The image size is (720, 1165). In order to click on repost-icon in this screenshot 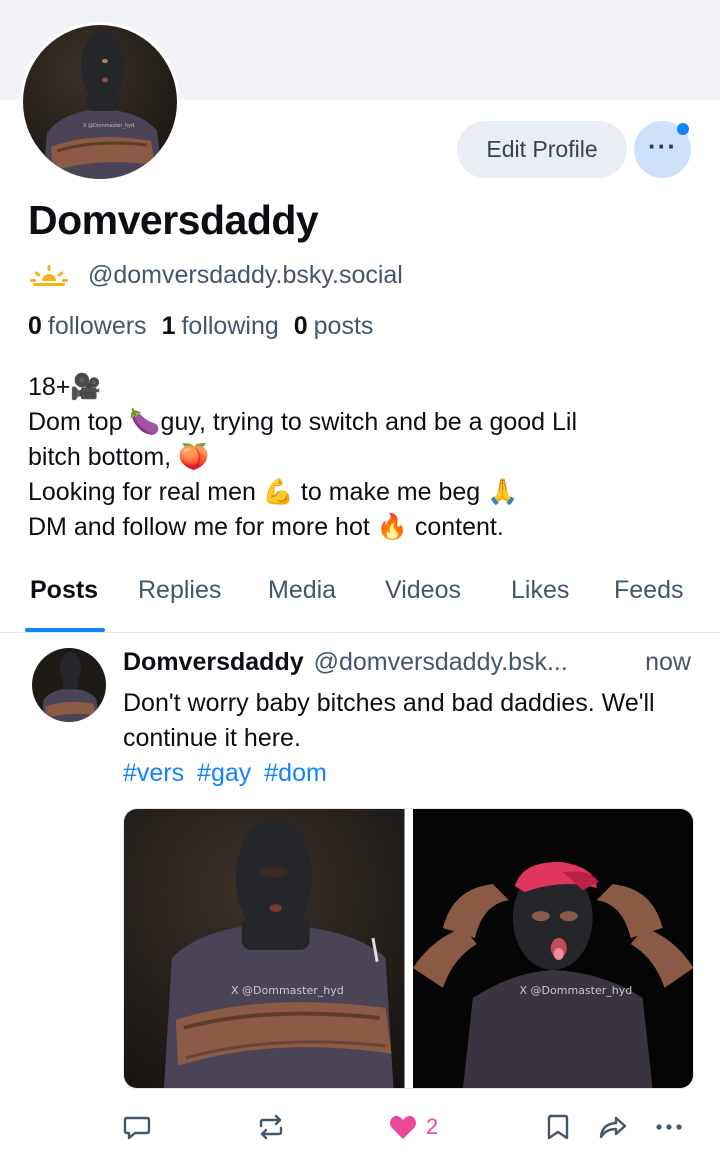, I will do `click(271, 1127)`.